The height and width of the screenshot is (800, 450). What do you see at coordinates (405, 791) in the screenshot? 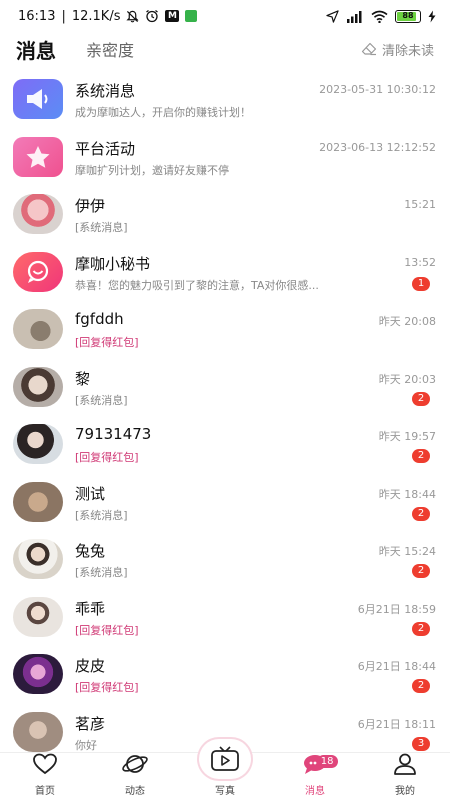
I see `nav-mine-label: 我的` at bounding box center [405, 791].